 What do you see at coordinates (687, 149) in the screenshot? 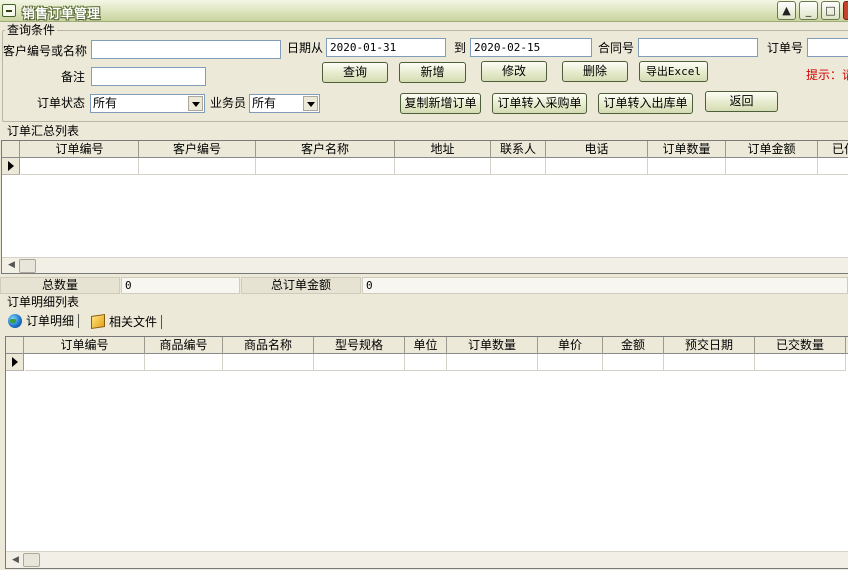
I see `summary-col-order-qty: 订单数量` at bounding box center [687, 149].